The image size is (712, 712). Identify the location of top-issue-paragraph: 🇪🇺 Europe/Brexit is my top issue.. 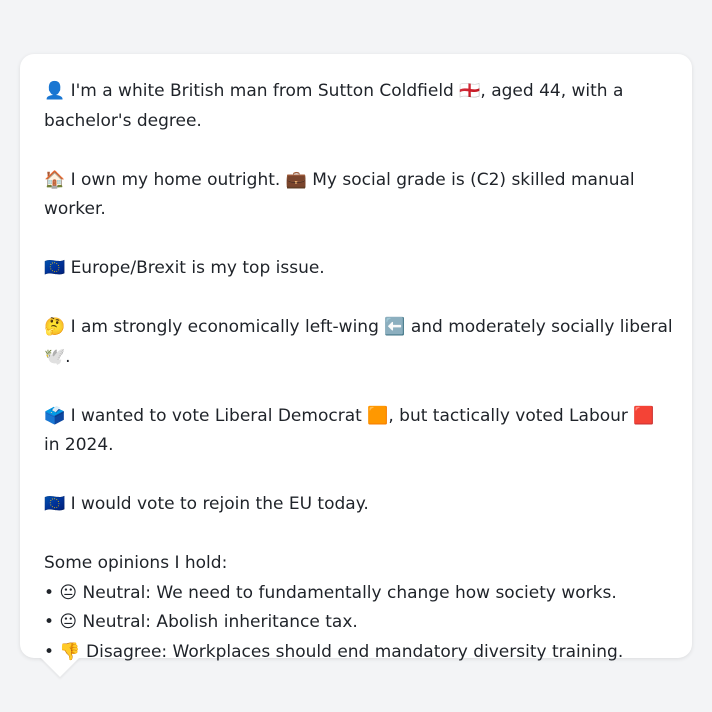
(184, 268).